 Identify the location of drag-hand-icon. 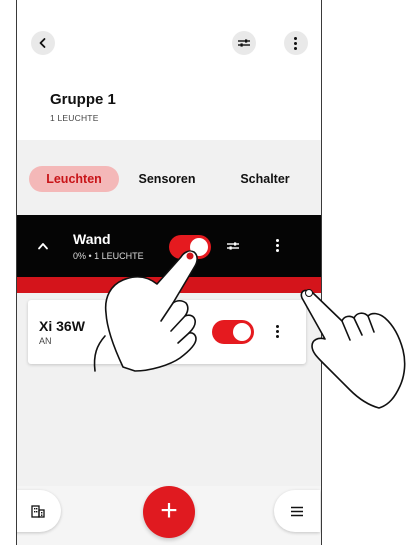
(353, 349).